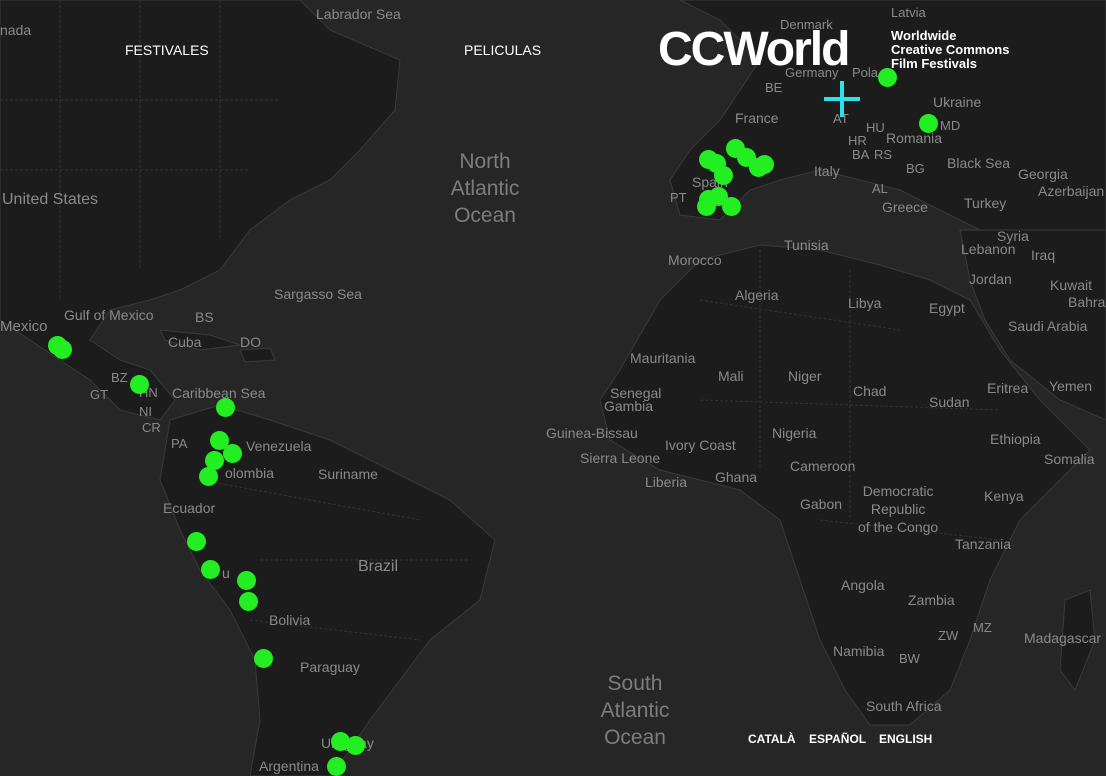 This screenshot has width=1106, height=776. Describe the element at coordinates (318, 294) in the screenshot. I see `map-label-sargasso-sea: Sargasso Sea` at that location.